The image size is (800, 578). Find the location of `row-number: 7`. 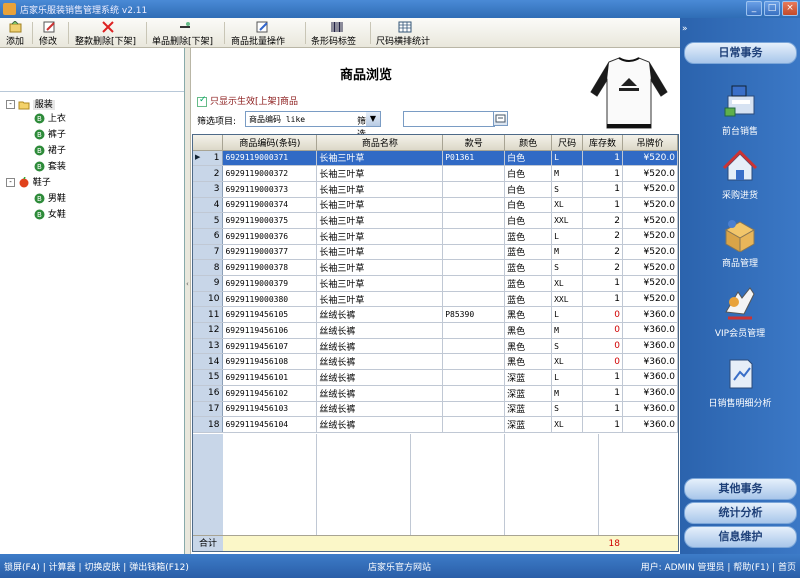

row-number: 7 is located at coordinates (208, 252).